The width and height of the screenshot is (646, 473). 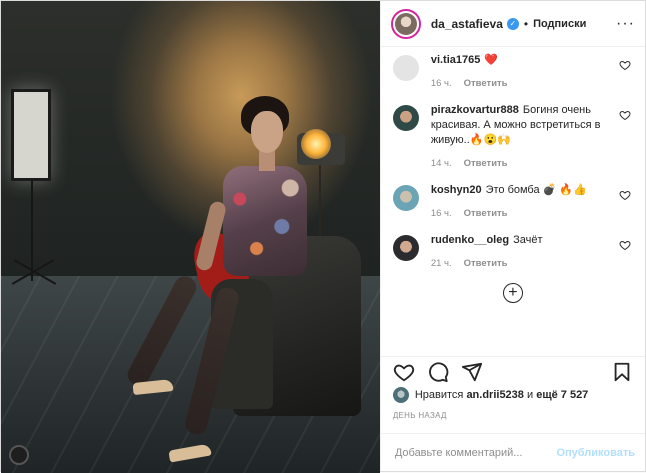 I want to click on likes-summary: Нравится an.drii5238 и ещё 7 527, so click(x=490, y=395).